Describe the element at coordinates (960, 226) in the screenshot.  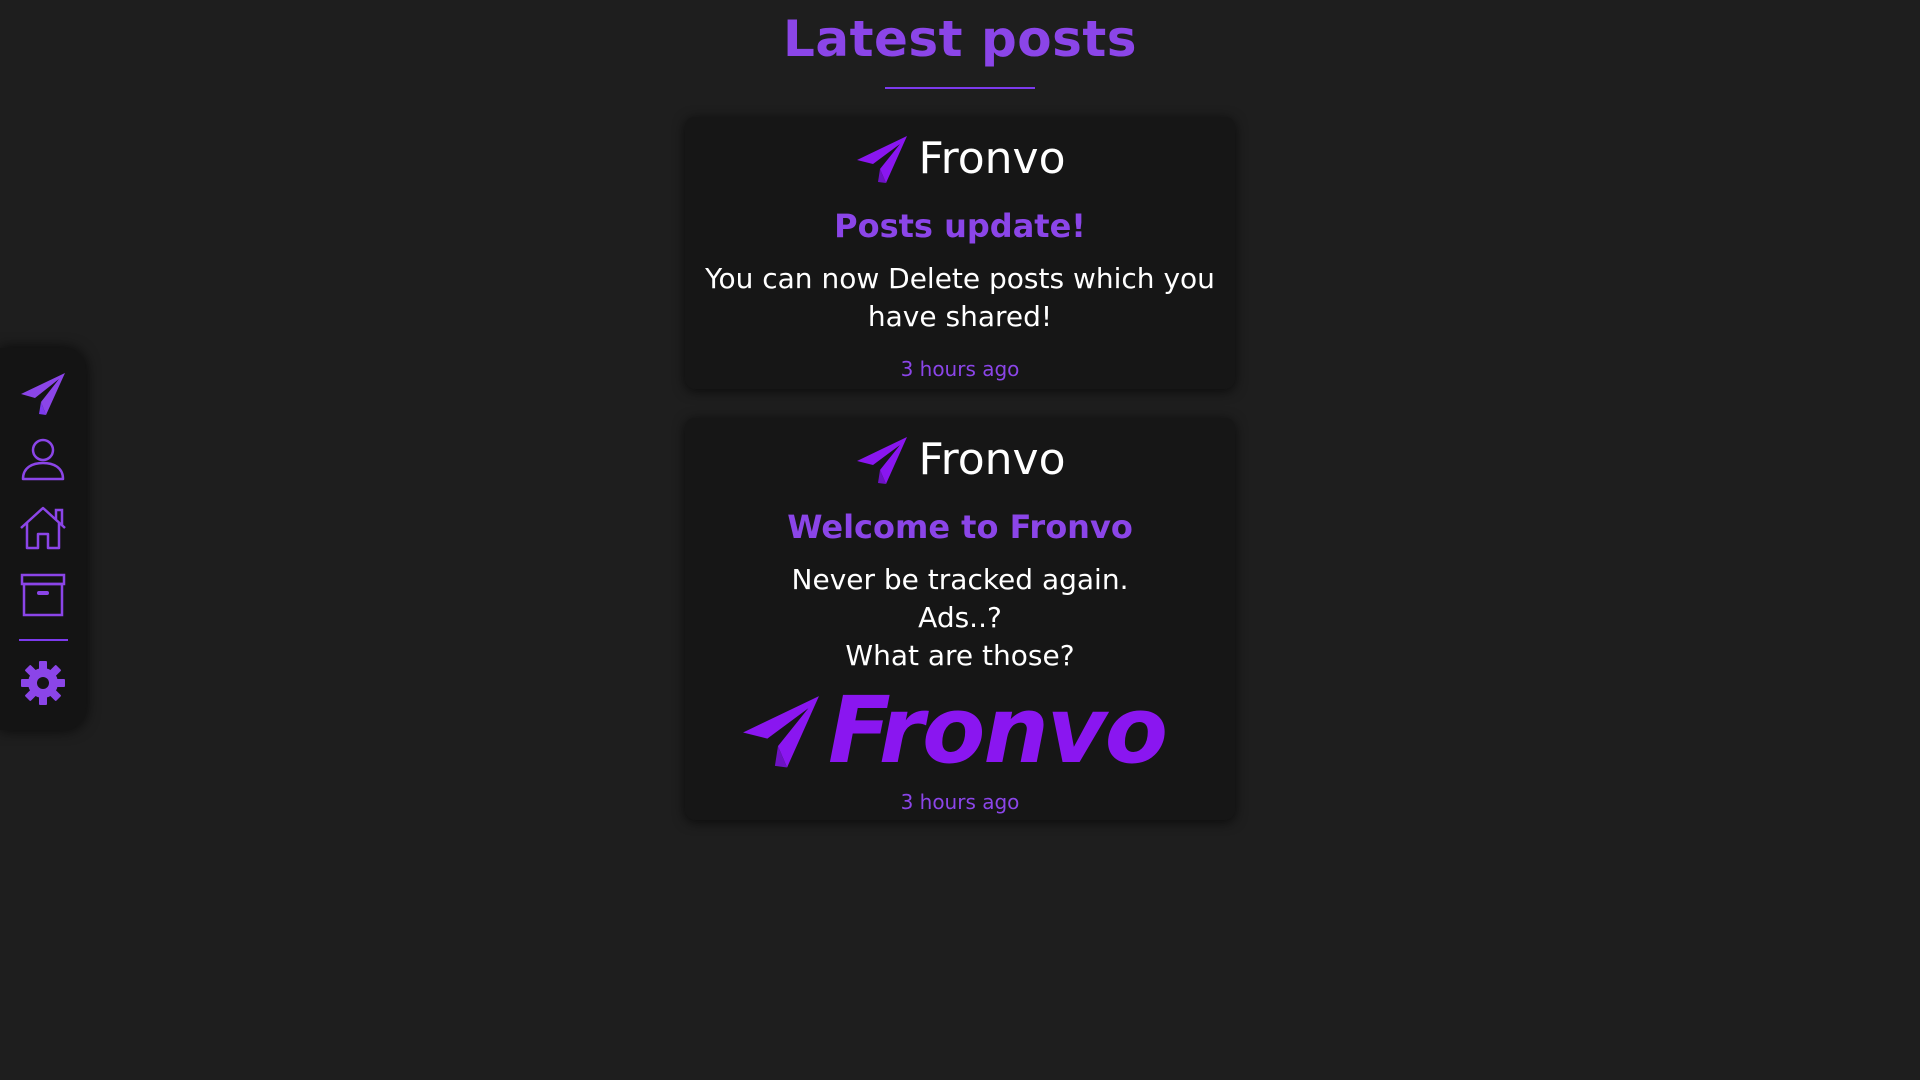
I see `post-title: Posts update!` at that location.